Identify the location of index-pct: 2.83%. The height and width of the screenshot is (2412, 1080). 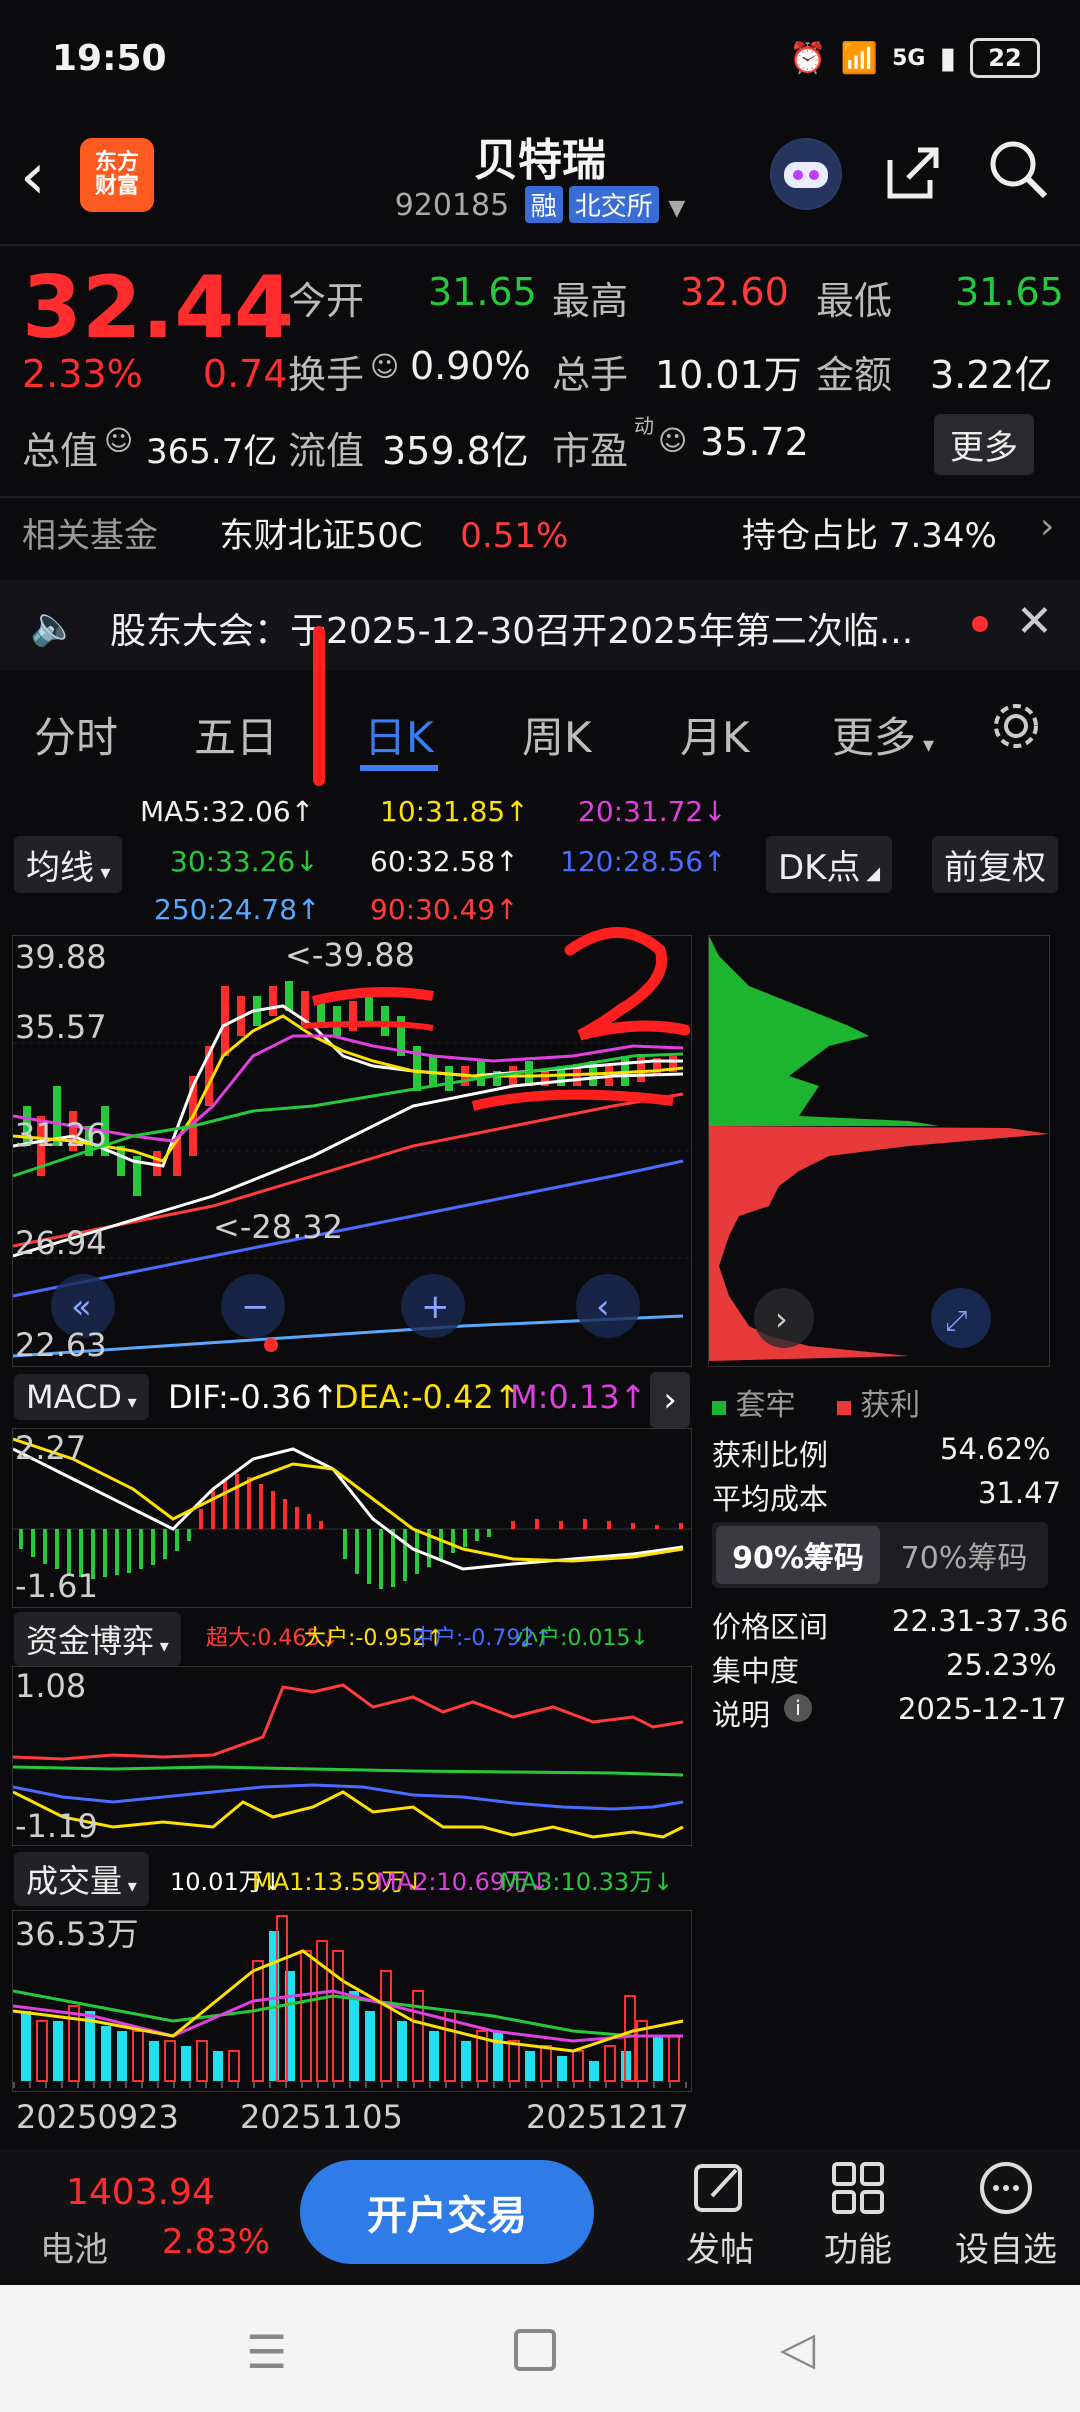
(216, 2242).